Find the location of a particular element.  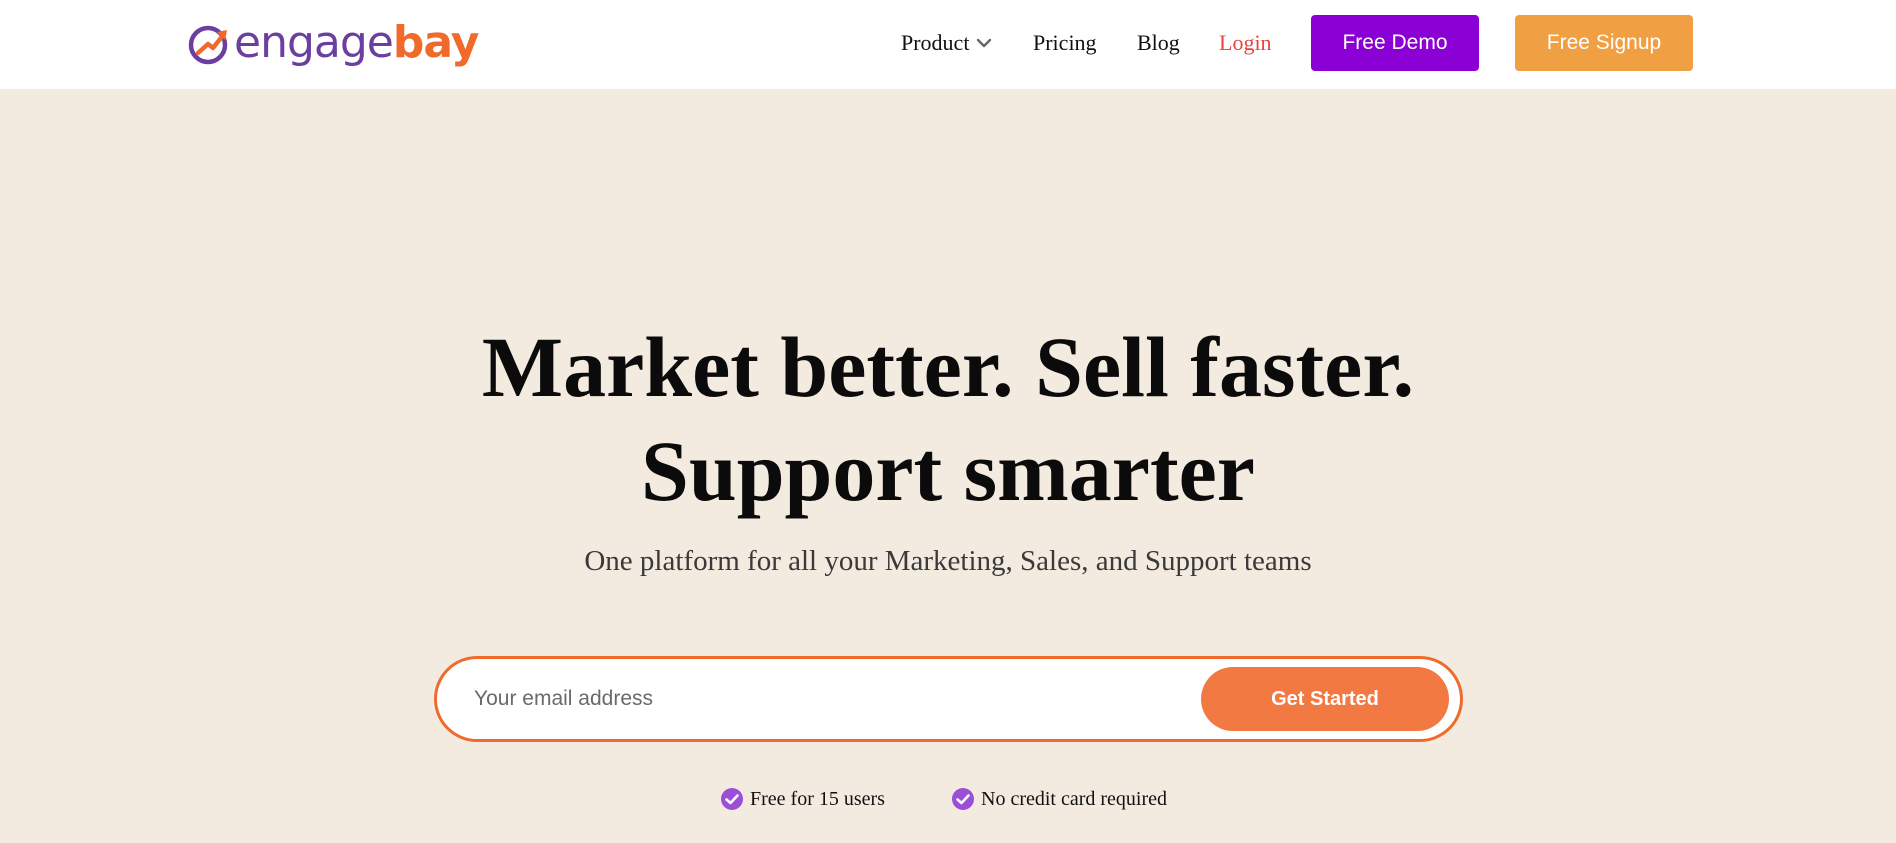

chevron-down-icon is located at coordinates (984, 43).